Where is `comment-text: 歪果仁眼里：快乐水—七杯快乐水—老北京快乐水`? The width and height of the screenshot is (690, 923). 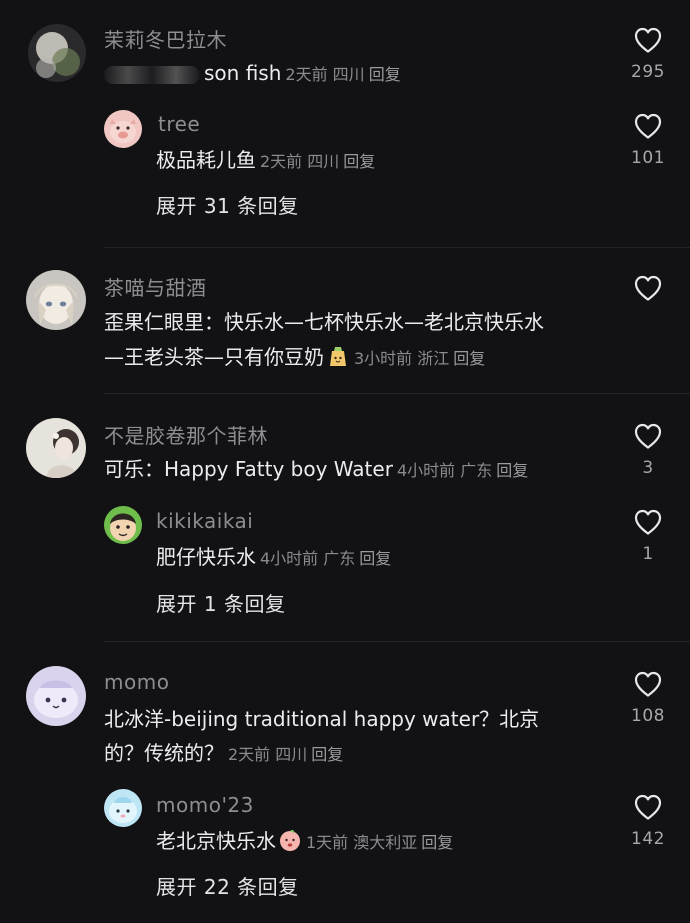 comment-text: 歪果仁眼里：快乐水—七杯快乐水—老北京快乐水 is located at coordinates (324, 322).